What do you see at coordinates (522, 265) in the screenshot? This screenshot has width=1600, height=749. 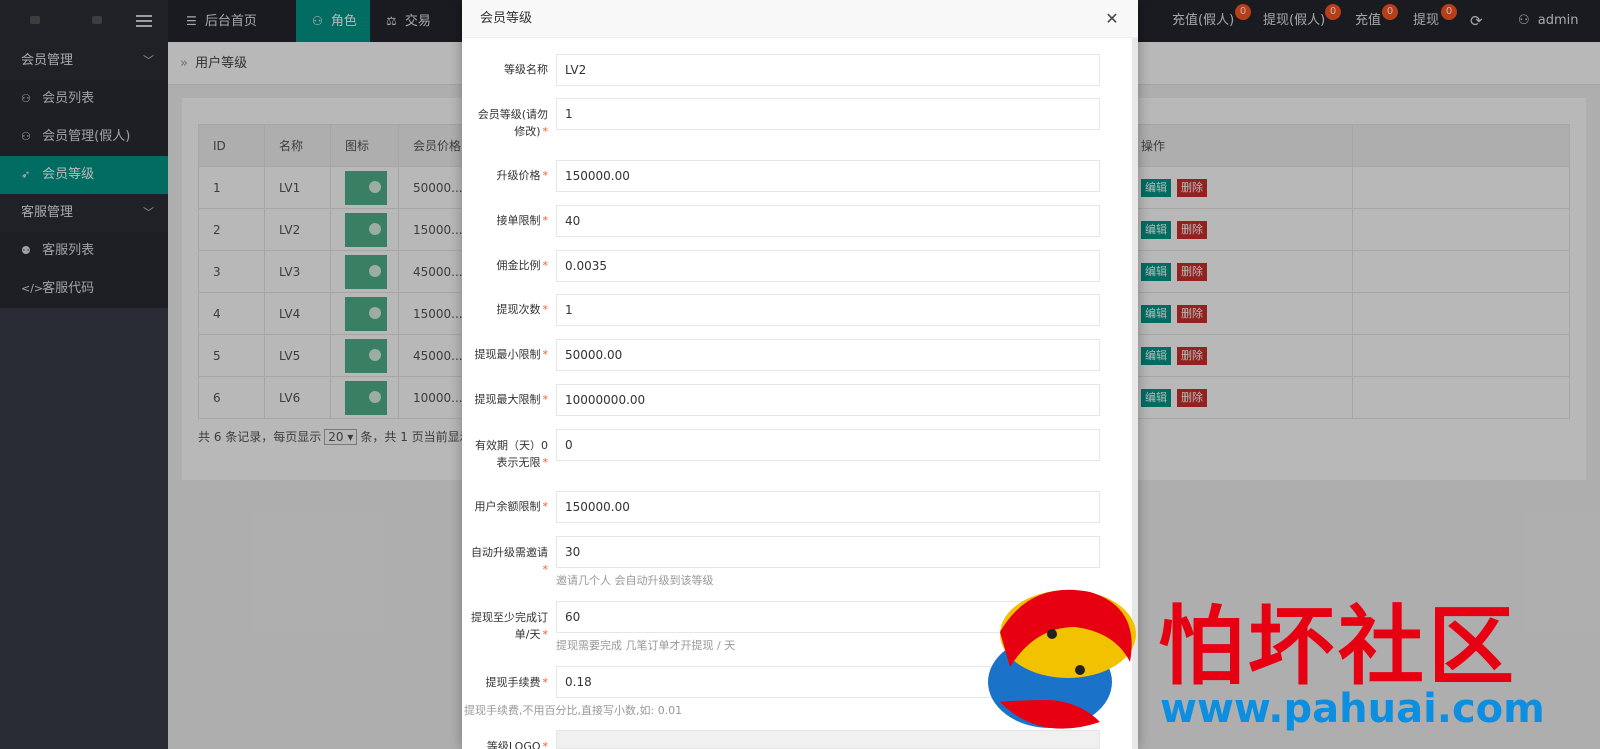 I see `field-label: 佣金比例 *` at bounding box center [522, 265].